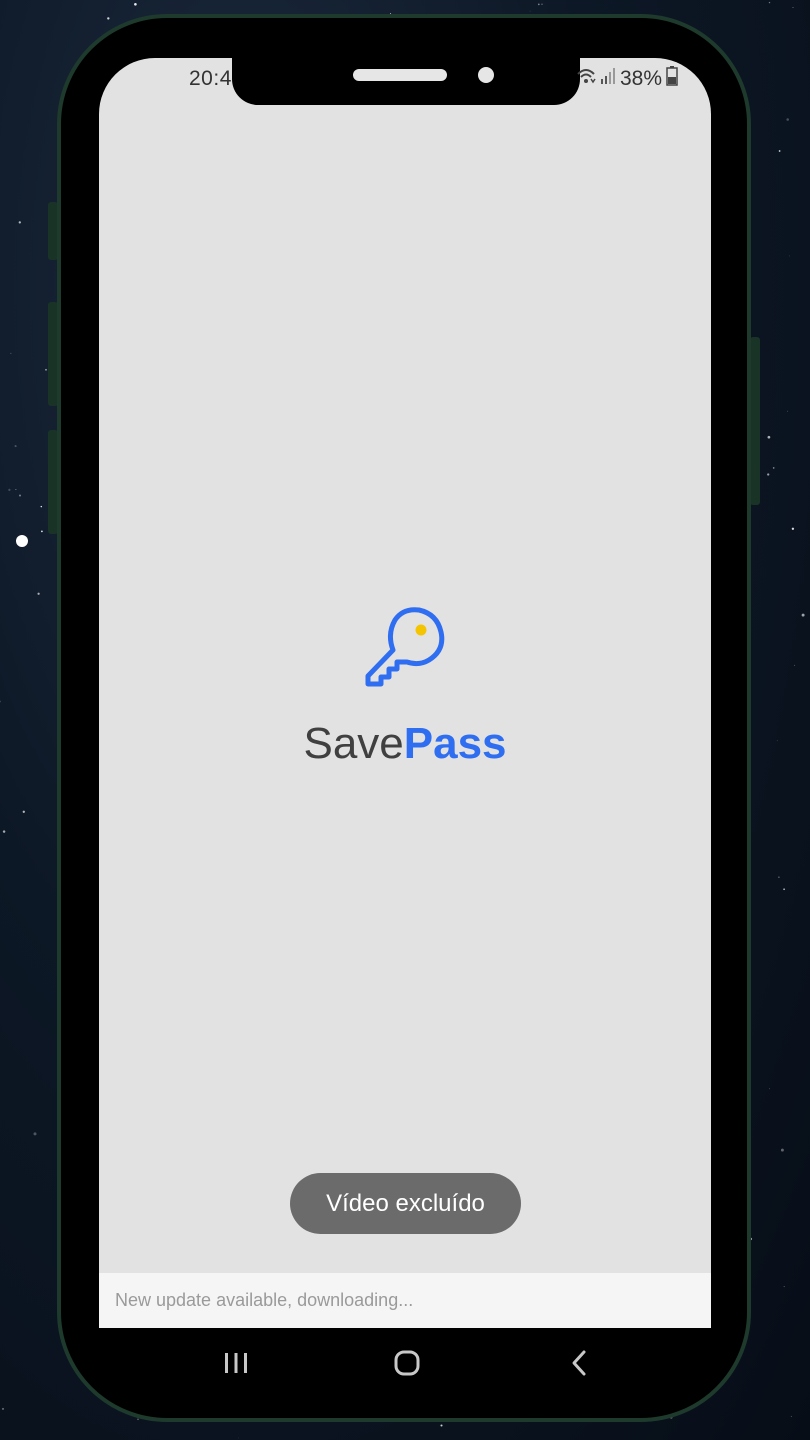 The height and width of the screenshot is (1440, 810). I want to click on recents-button, so click(236, 1365).